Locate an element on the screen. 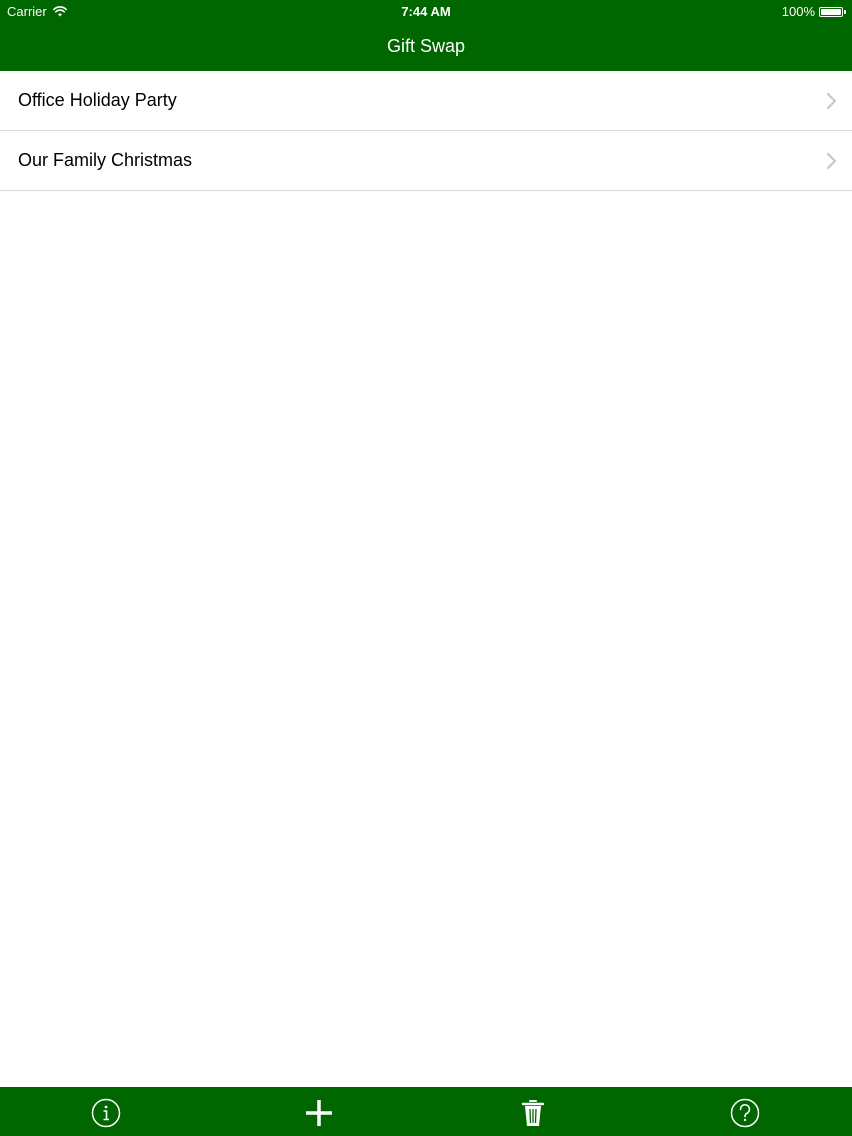 This screenshot has width=852, height=1136. bottom-toolbar is located at coordinates (426, 1111).